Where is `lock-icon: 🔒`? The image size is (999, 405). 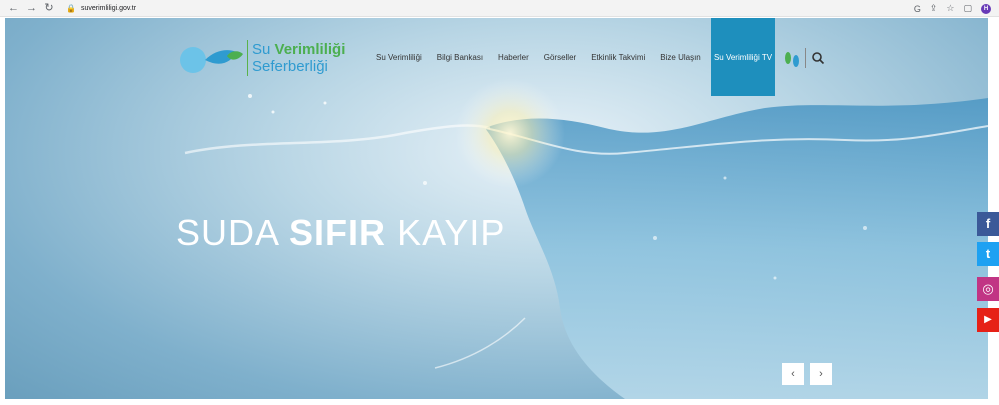 lock-icon: 🔒 is located at coordinates (71, 8).